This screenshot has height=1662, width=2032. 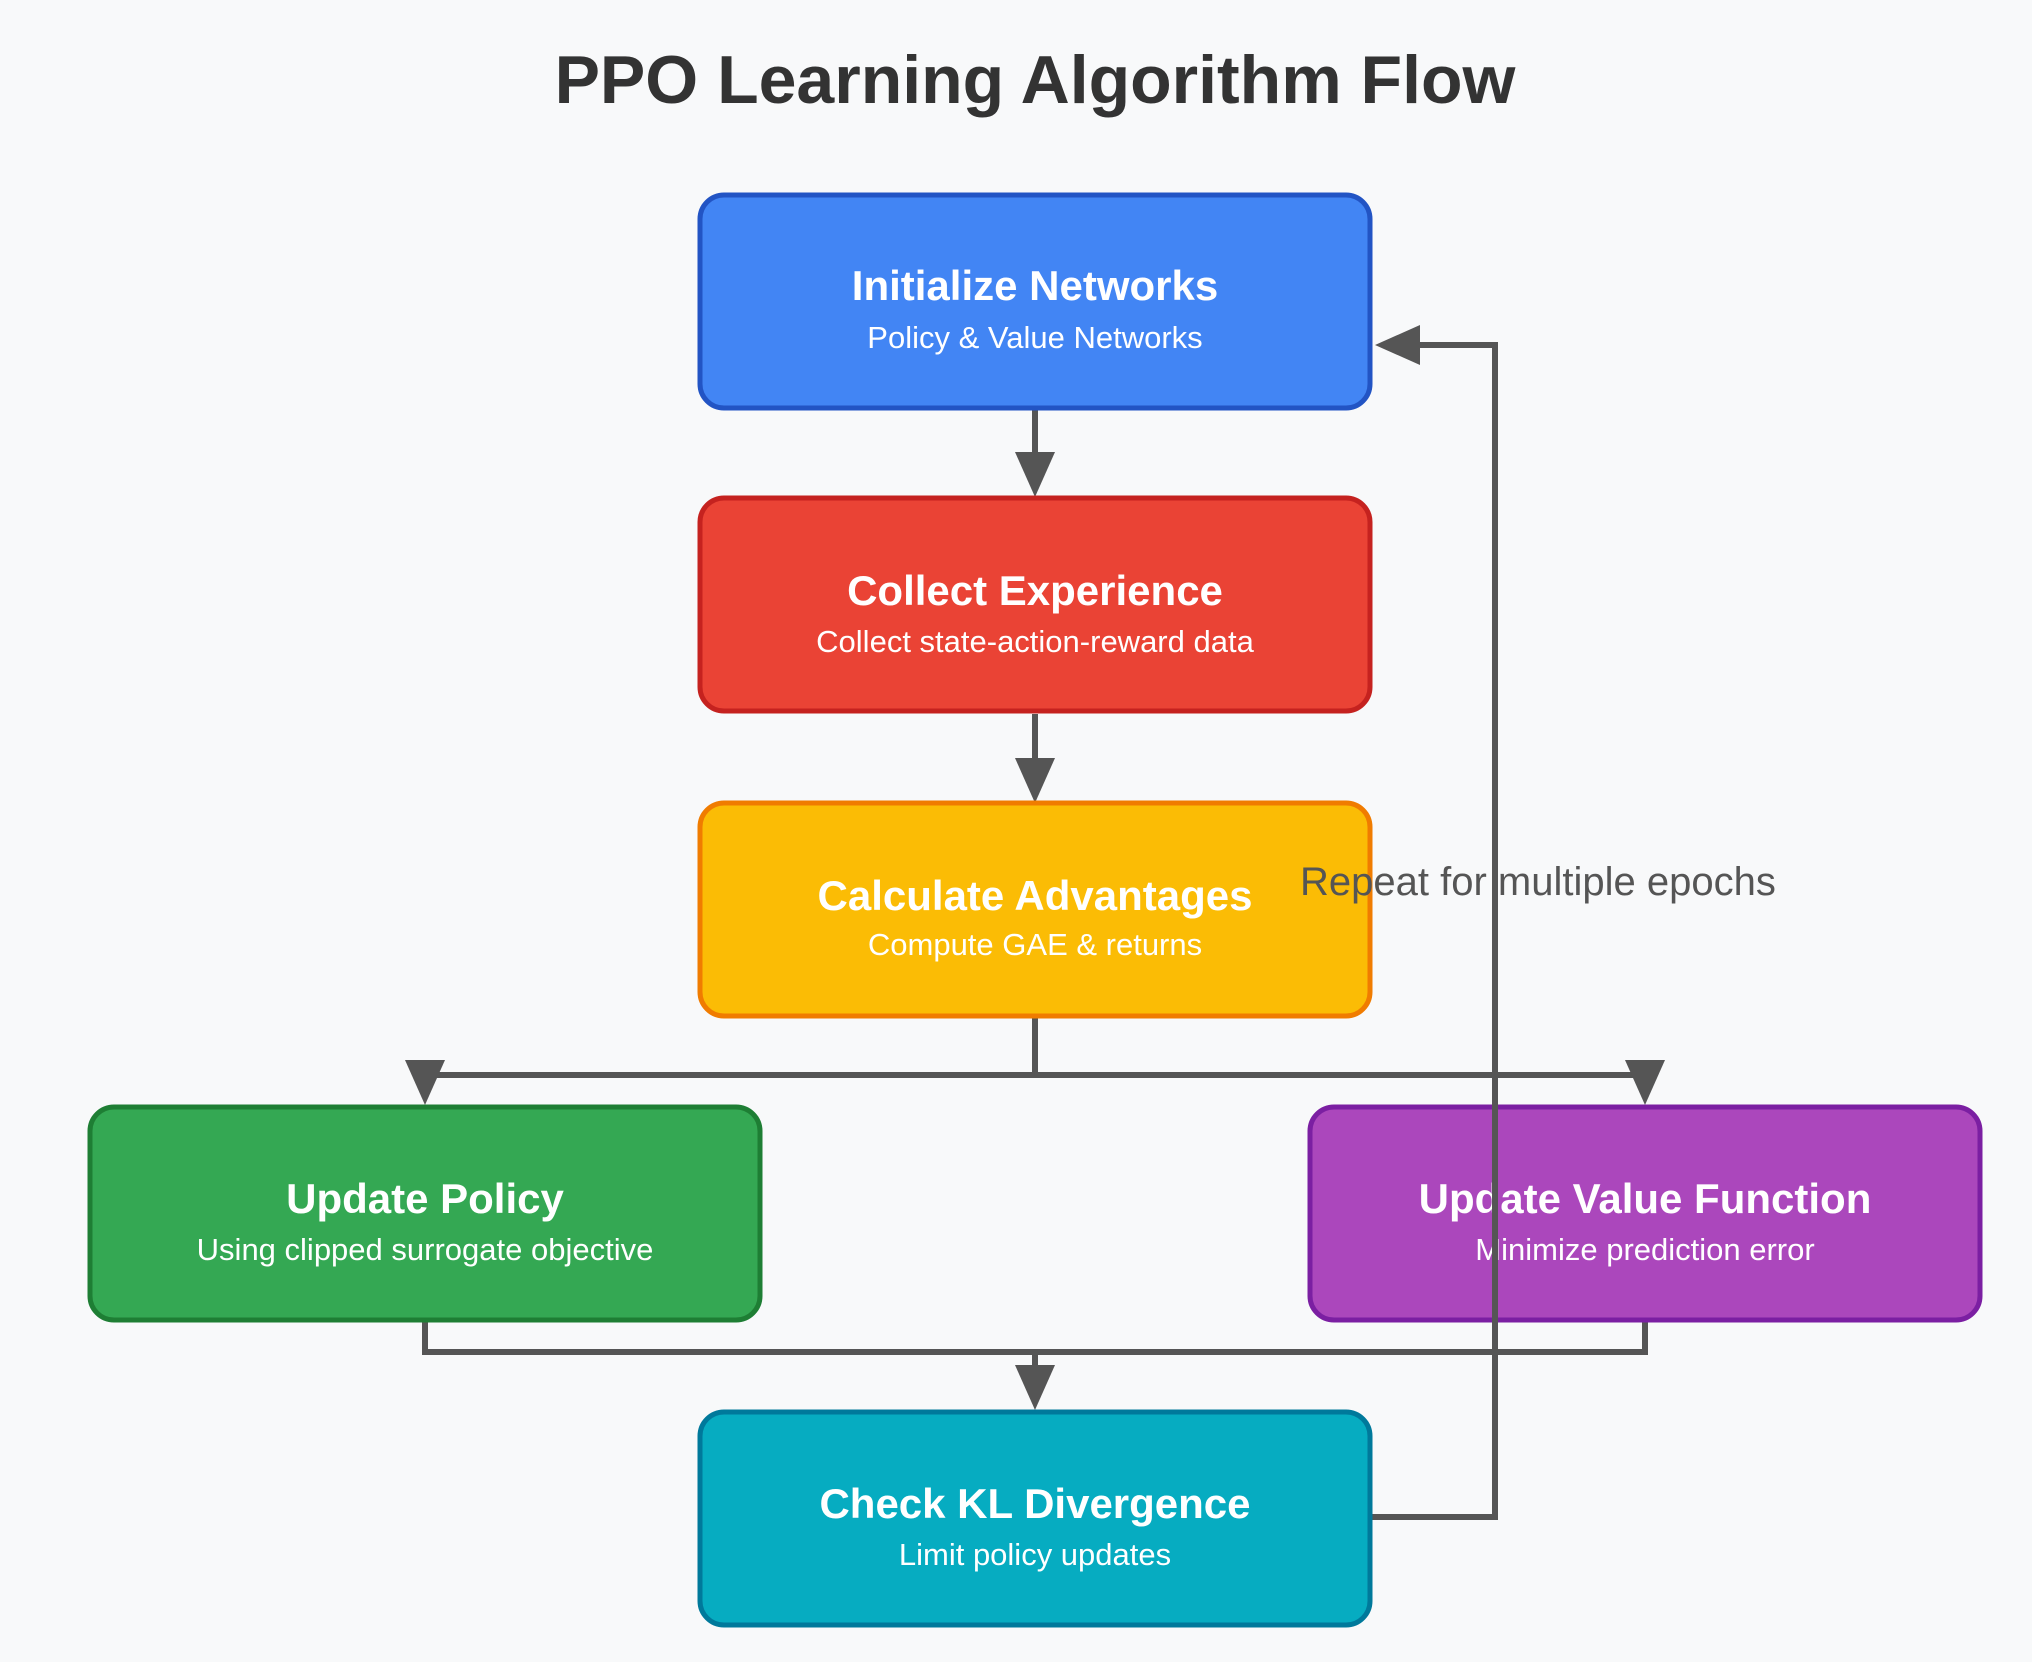 I want to click on node-check-kl-divergence-title: Check KL Divergence, so click(x=1034, y=1503).